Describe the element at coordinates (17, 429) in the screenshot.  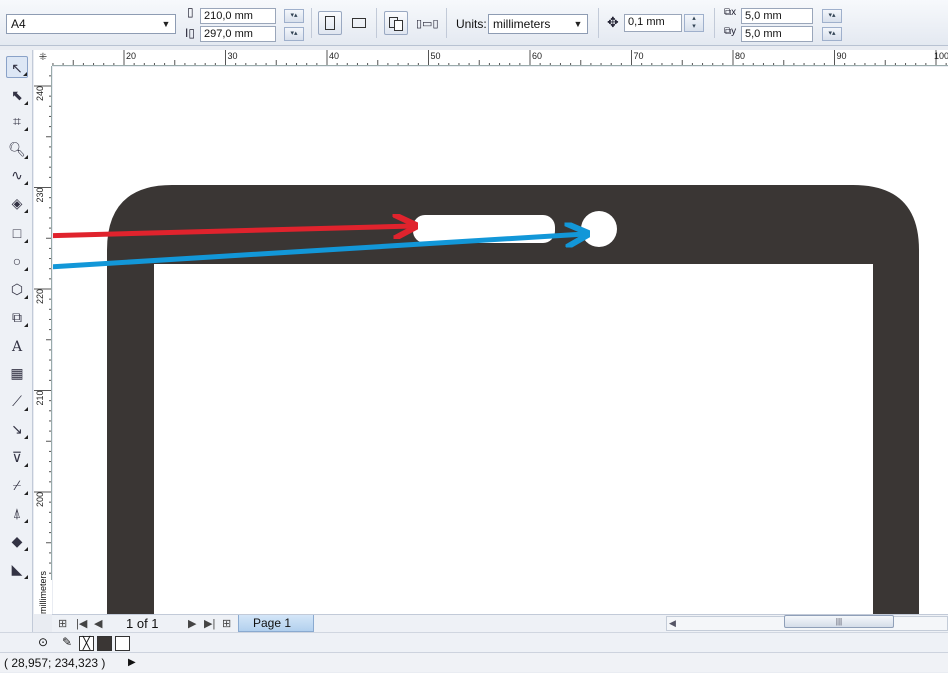
I see `connector-tool-icon: ↘` at that location.